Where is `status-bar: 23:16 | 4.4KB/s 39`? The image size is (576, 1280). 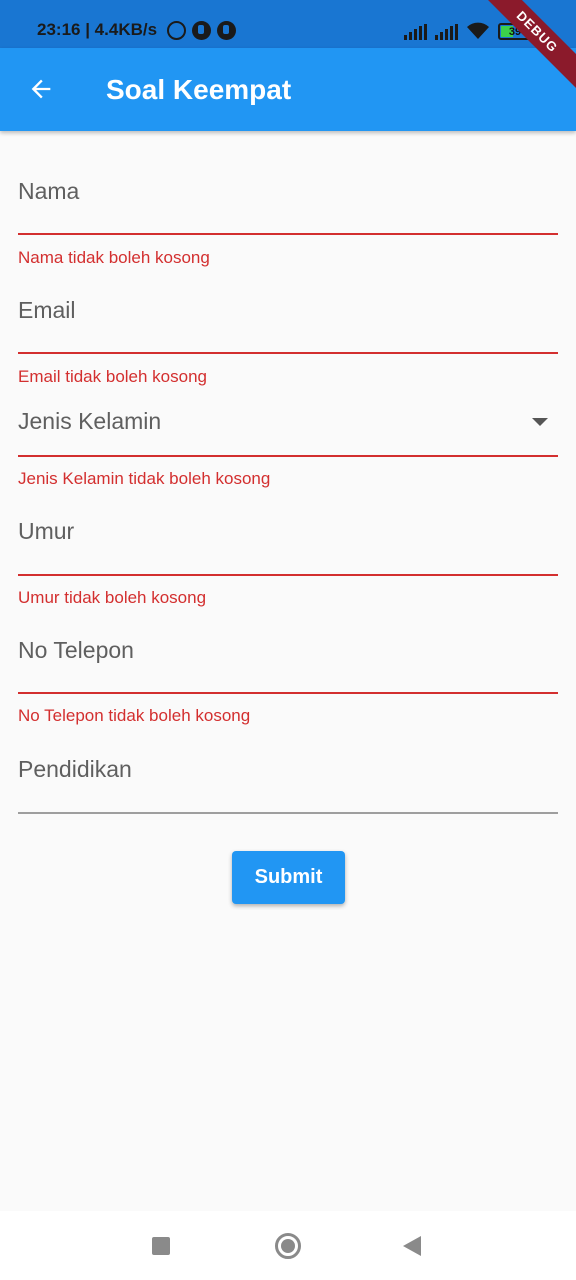
status-bar: 23:16 | 4.4KB/s 39 is located at coordinates (288, 24).